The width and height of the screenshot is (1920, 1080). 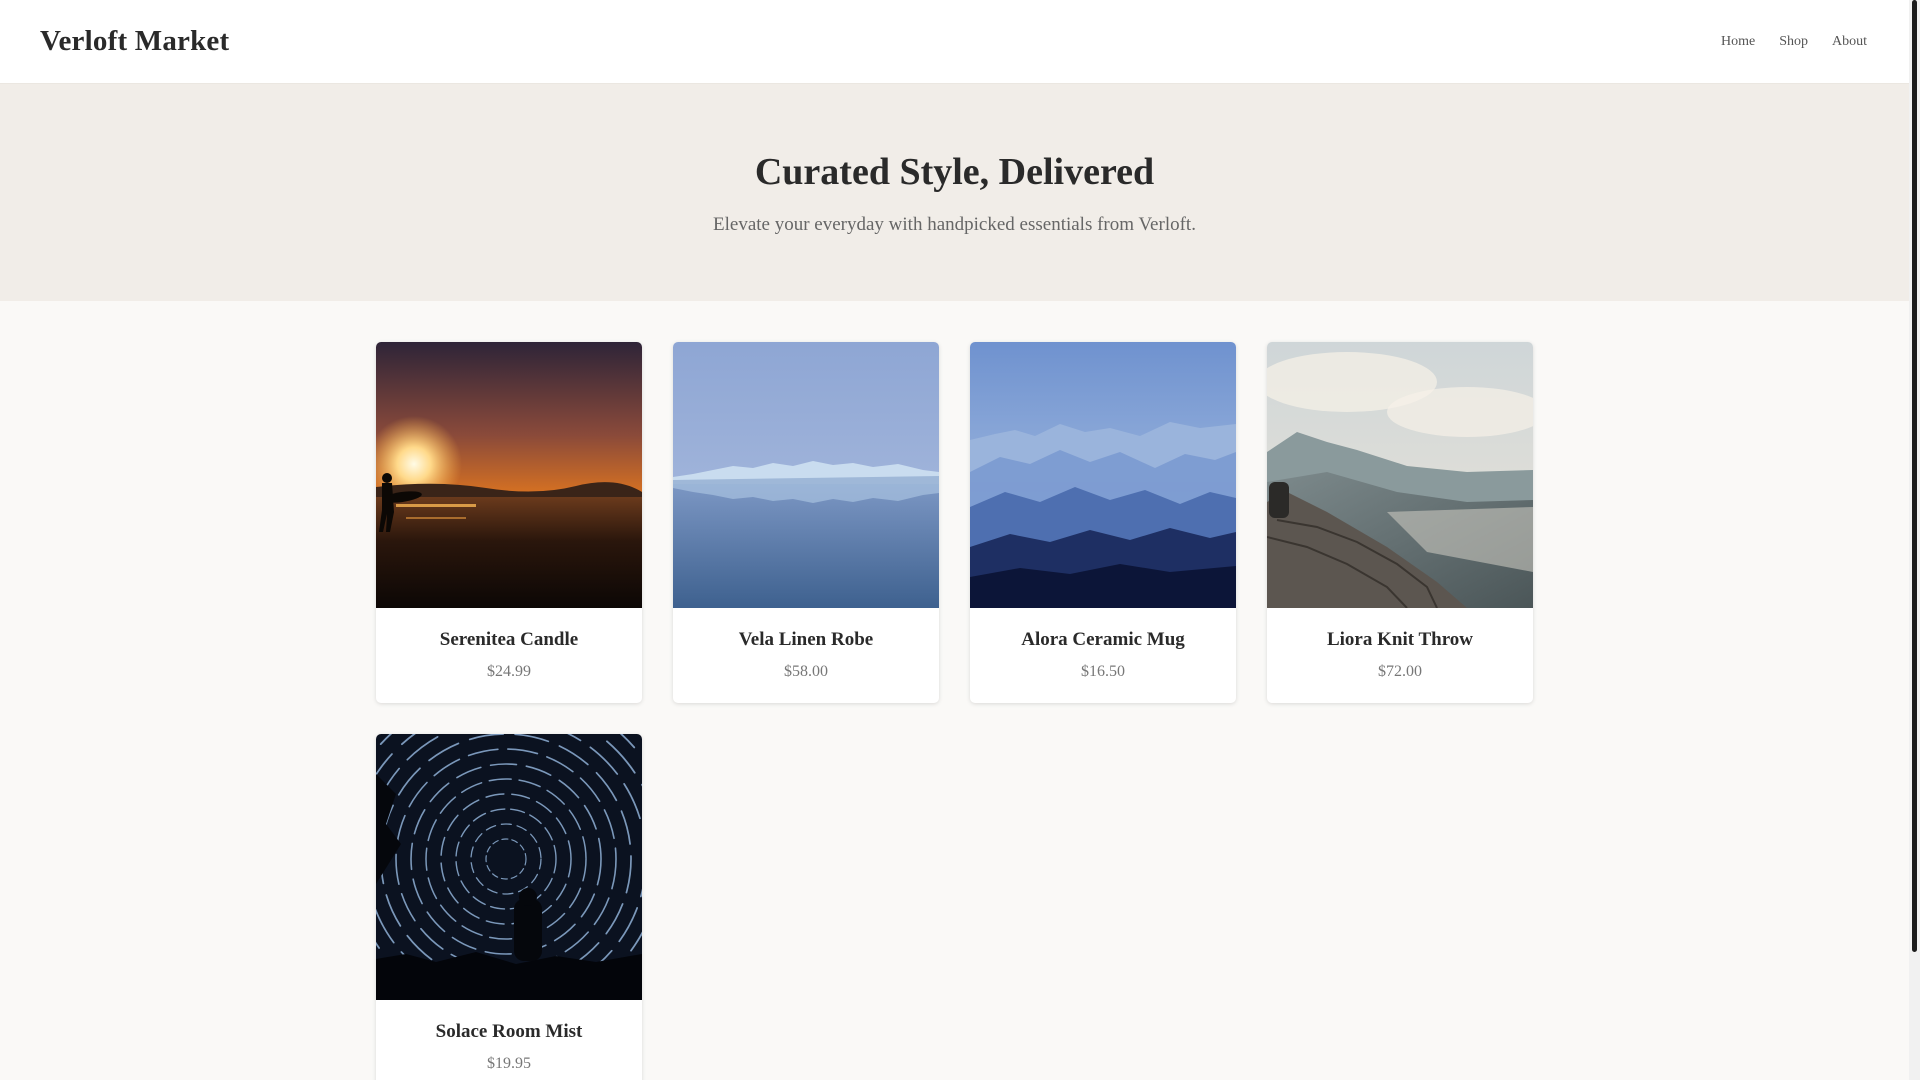 What do you see at coordinates (954, 172) in the screenshot?
I see `hero-title: Curated Style, Delivered` at bounding box center [954, 172].